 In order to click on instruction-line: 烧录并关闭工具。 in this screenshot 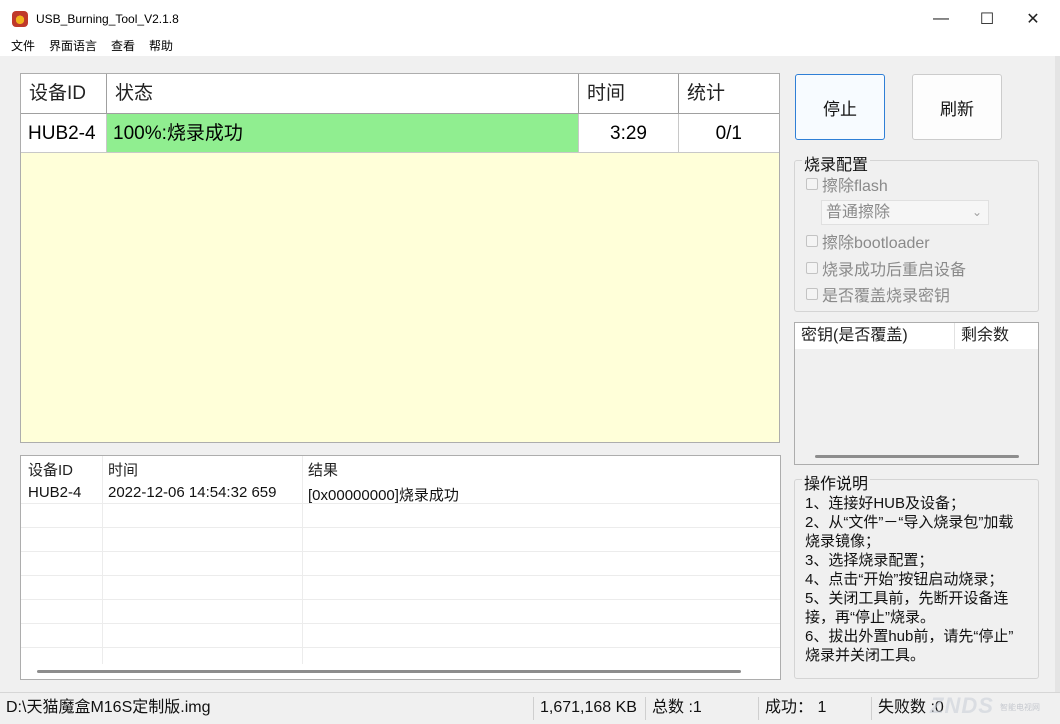, I will do `click(865, 655)`.